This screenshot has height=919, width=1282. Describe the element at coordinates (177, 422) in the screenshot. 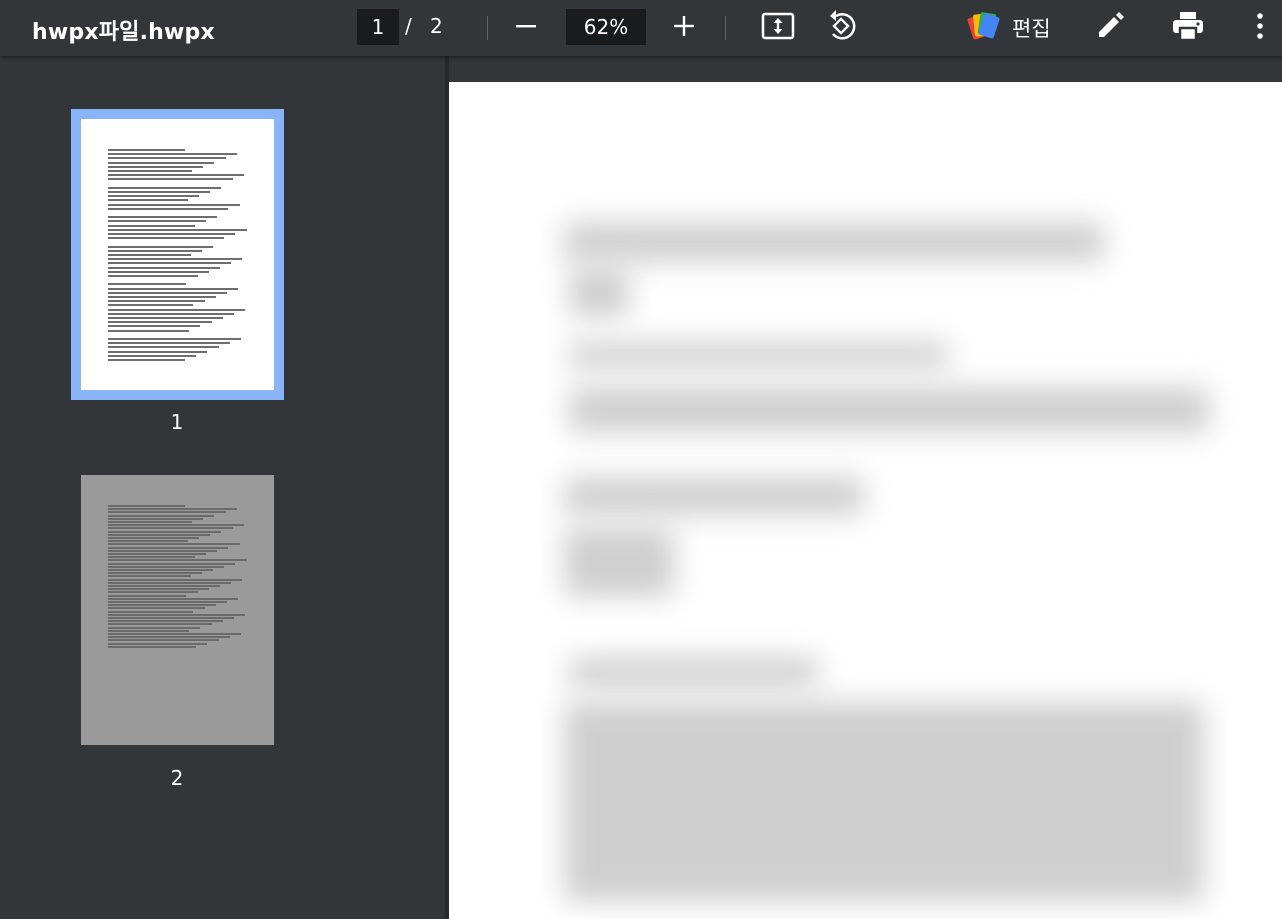

I see `thumbnail-label-1: 1` at that location.